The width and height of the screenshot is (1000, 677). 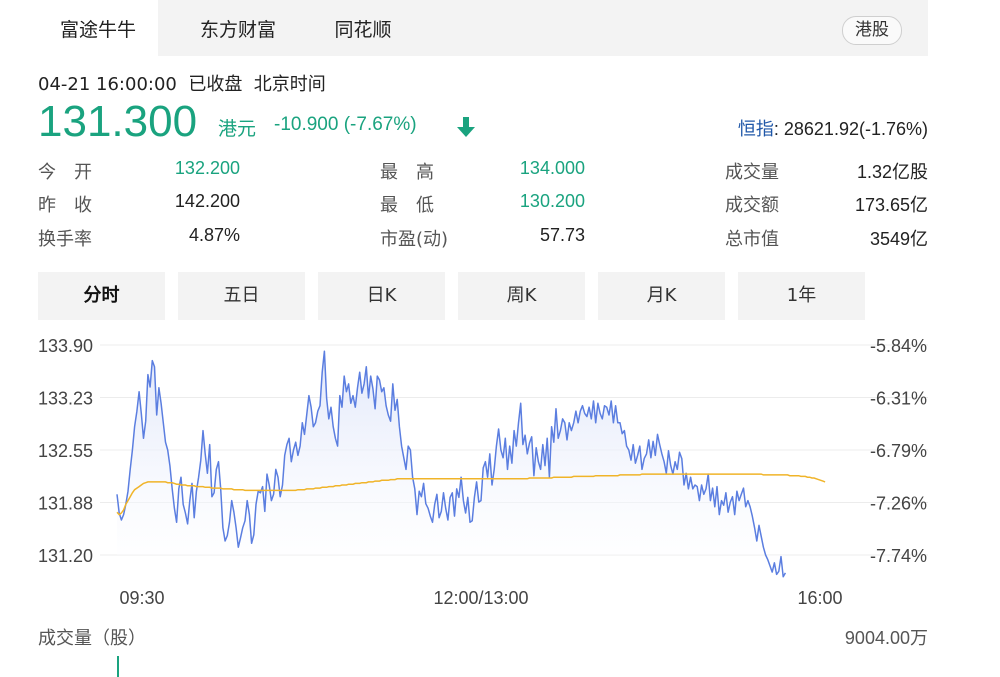 I want to click on x-tick-label: 12:00/13:00, so click(x=480, y=598).